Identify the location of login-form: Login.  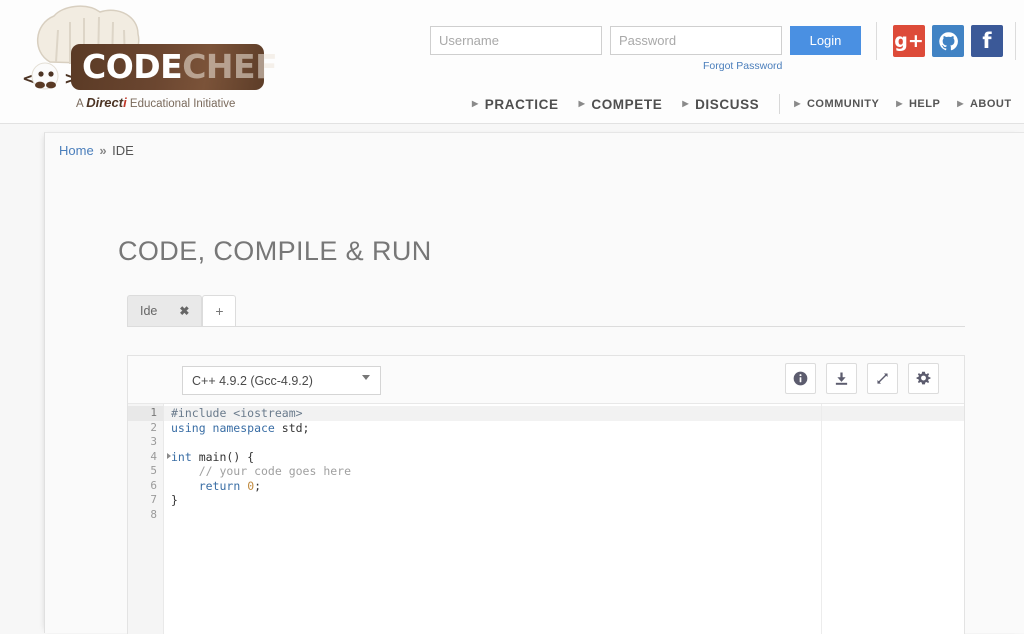
(645, 40).